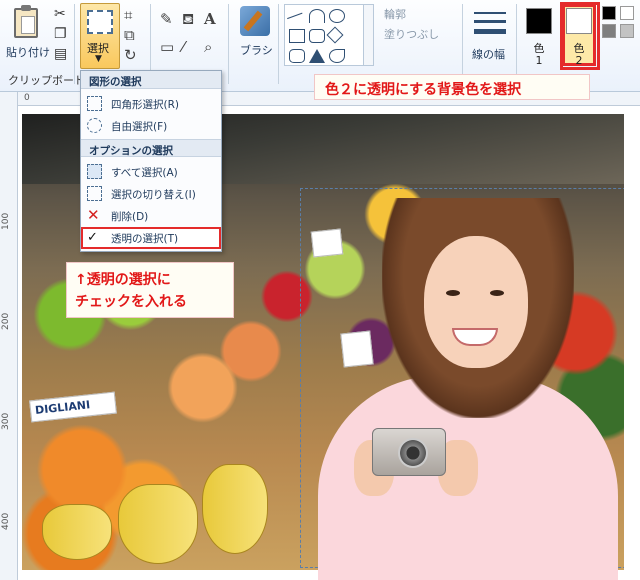 The width and height of the screenshot is (640, 580). What do you see at coordinates (129, 35) in the screenshot?
I see `resize-icon: ⧉` at bounding box center [129, 35].